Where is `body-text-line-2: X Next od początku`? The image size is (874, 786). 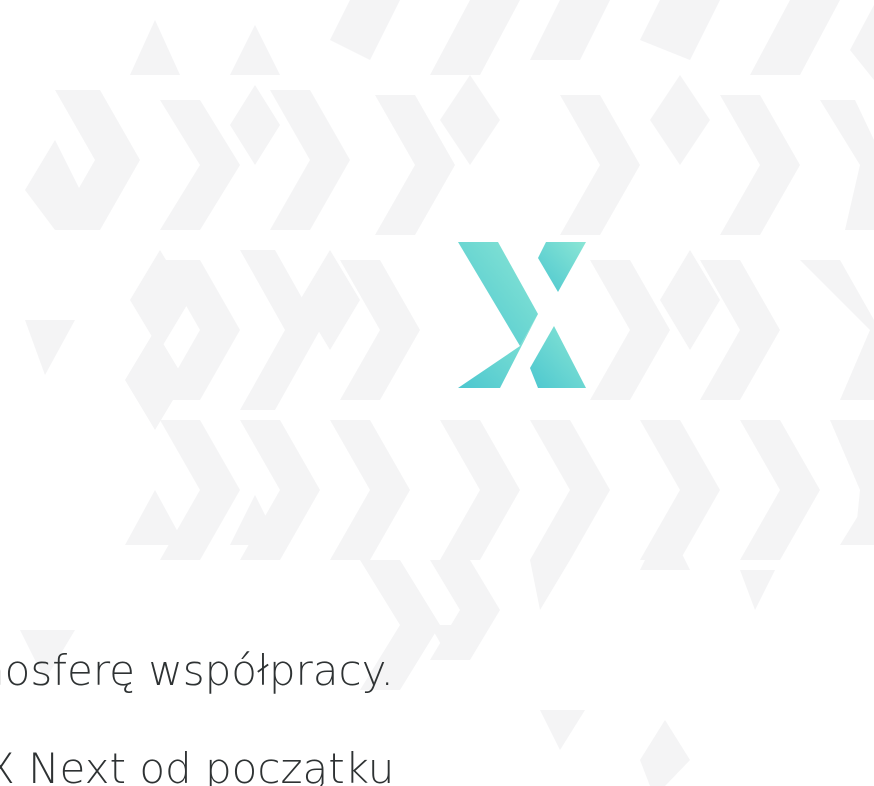 body-text-line-2: X Next od początku is located at coordinates (197, 765).